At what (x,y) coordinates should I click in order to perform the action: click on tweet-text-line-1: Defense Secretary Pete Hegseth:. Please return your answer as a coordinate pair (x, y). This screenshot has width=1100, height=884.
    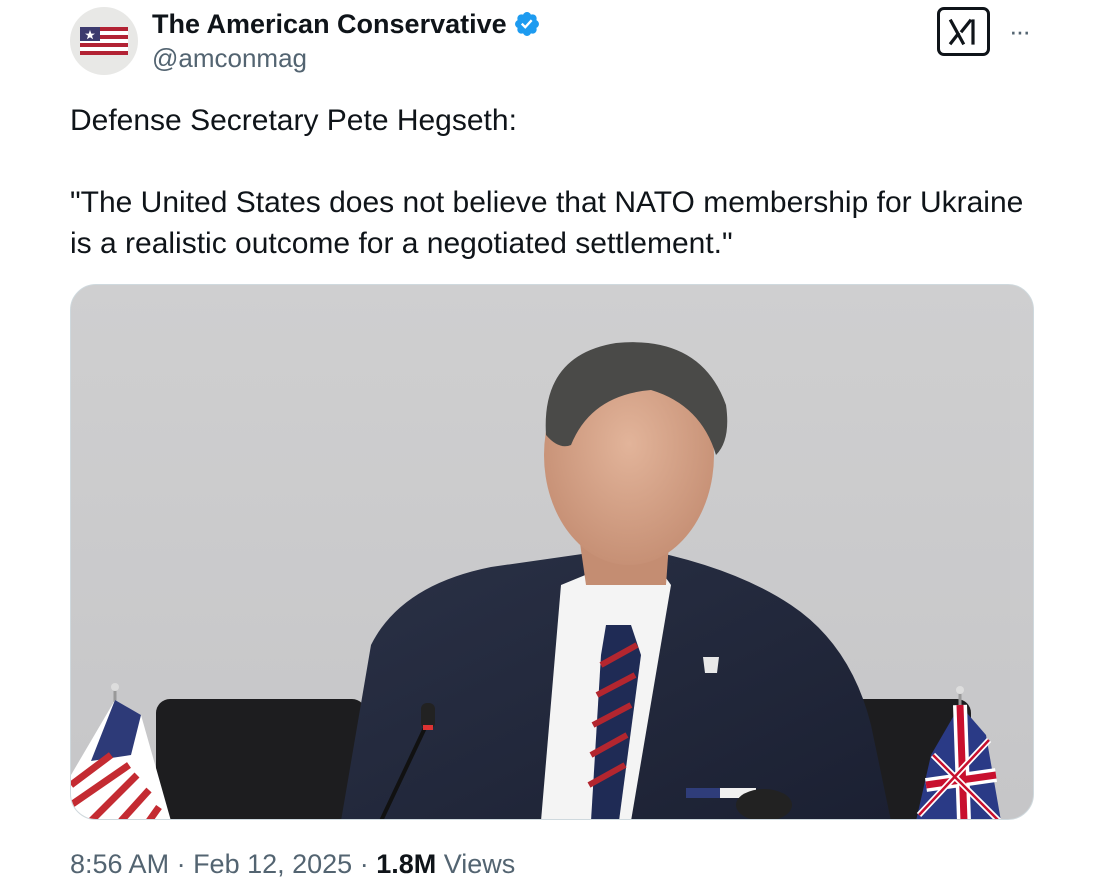
    Looking at the image, I should click on (293, 120).